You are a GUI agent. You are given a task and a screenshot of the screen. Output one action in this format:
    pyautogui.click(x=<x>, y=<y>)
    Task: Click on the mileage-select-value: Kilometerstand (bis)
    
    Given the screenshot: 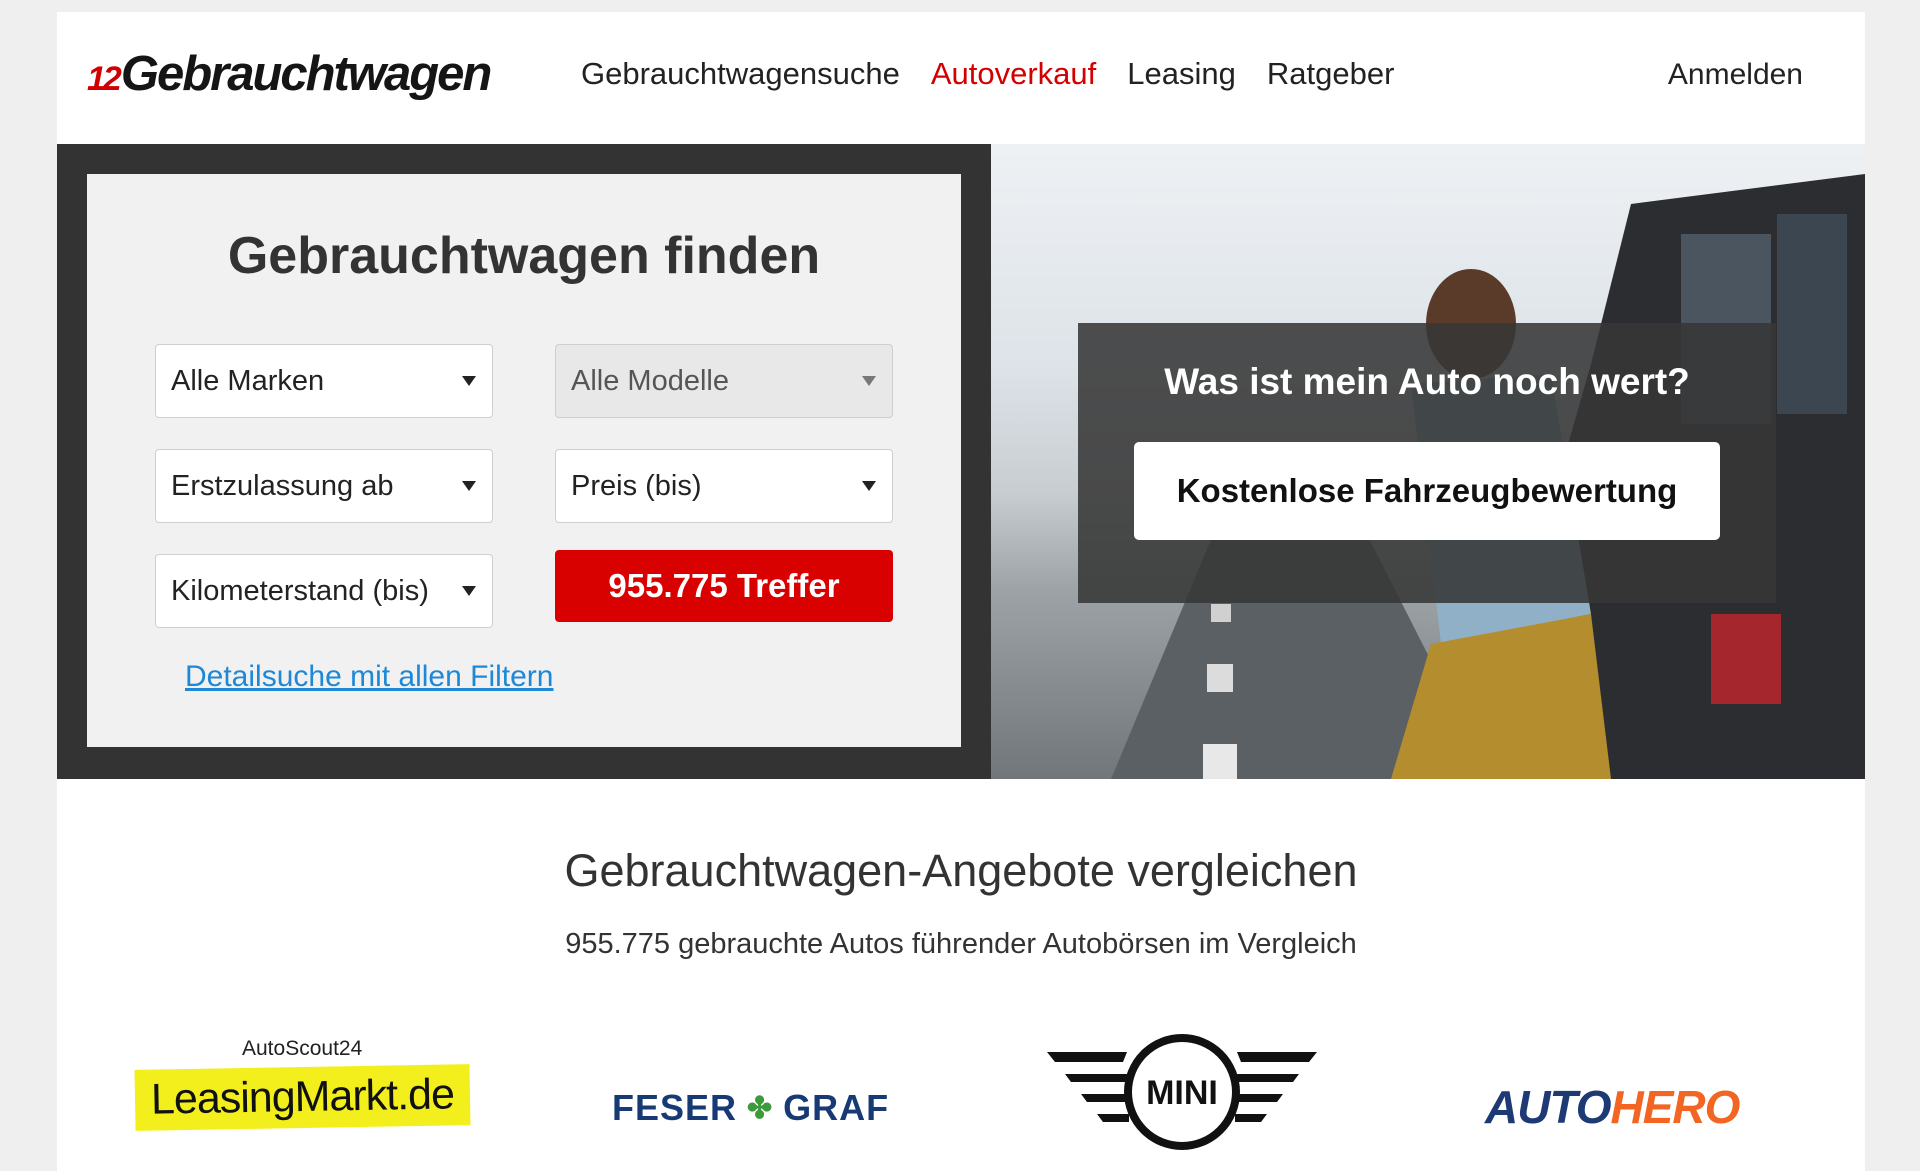 What is the action you would take?
    pyautogui.click(x=300, y=591)
    